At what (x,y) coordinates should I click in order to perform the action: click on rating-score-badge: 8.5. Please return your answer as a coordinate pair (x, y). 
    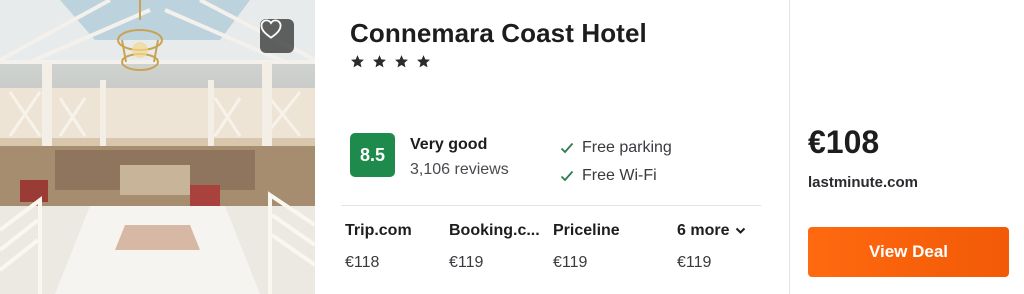
    Looking at the image, I should click on (372, 155).